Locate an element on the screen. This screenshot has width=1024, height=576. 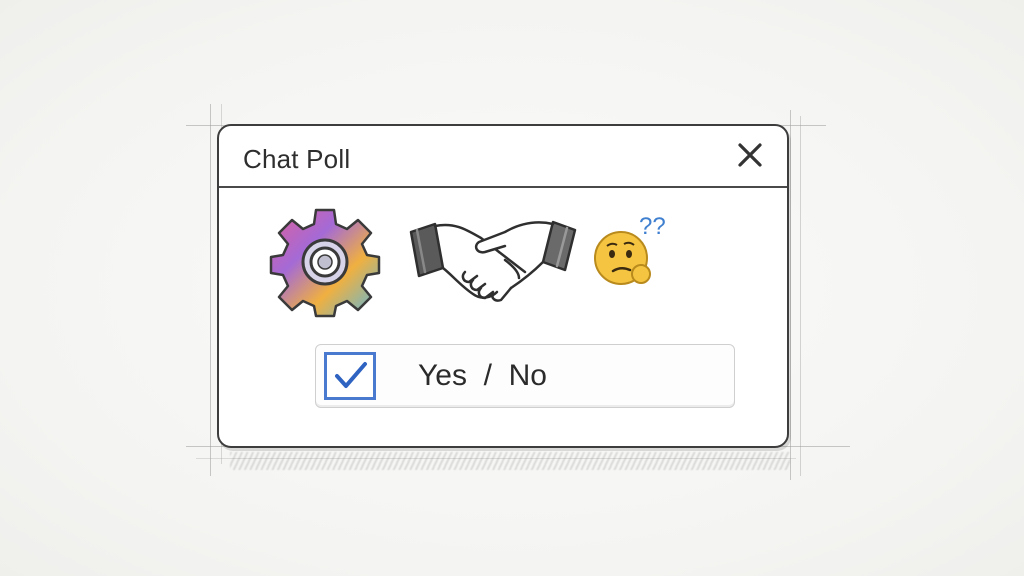
close-button is located at coordinates (750, 155).